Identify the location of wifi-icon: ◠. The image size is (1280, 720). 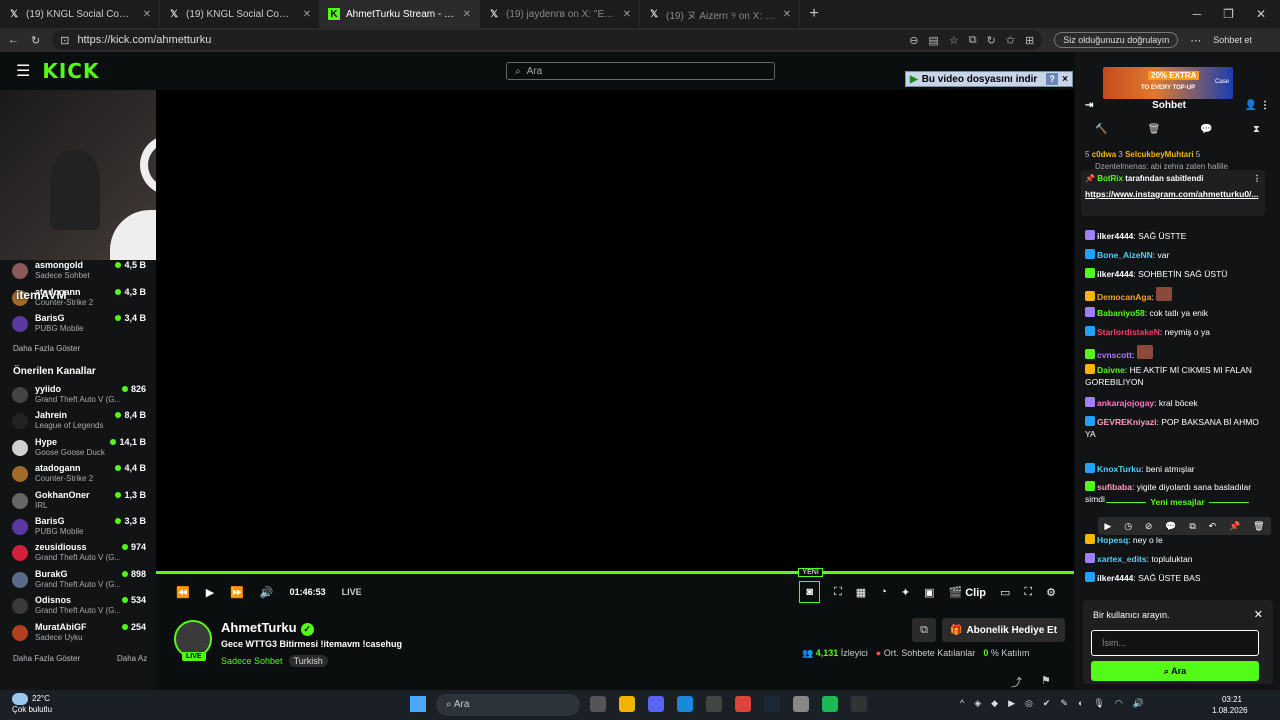
(1119, 703).